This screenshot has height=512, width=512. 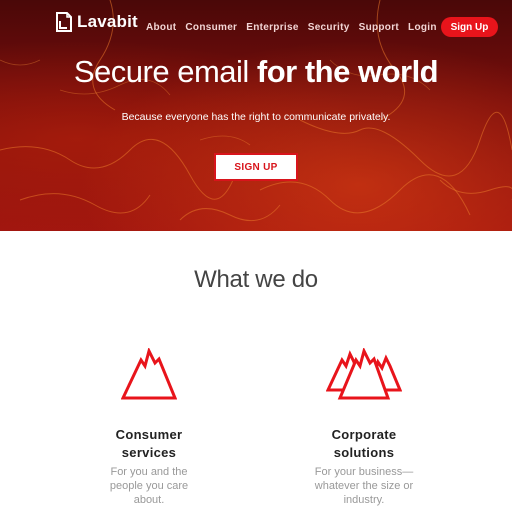 What do you see at coordinates (211, 27) in the screenshot?
I see `nav-item-consumer: Consumer` at bounding box center [211, 27].